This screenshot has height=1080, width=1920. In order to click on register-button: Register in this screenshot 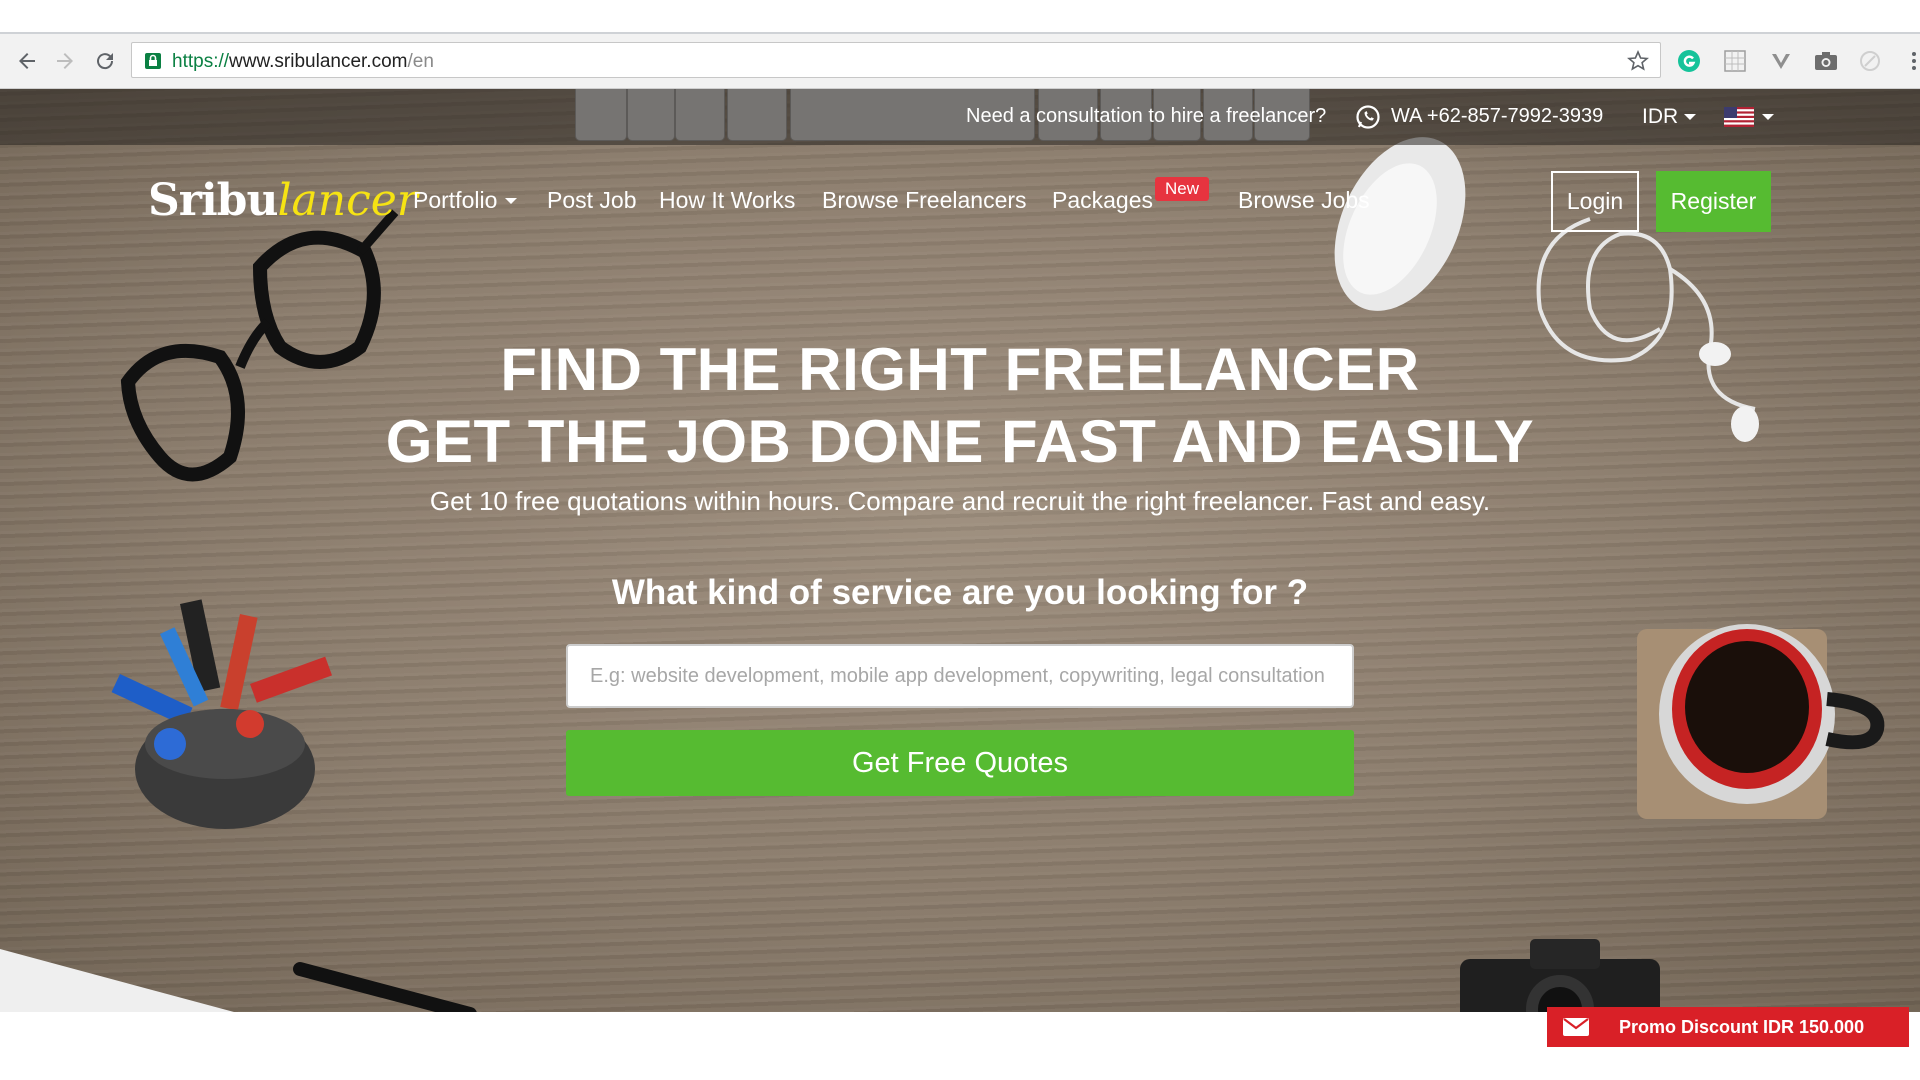, I will do `click(1713, 201)`.